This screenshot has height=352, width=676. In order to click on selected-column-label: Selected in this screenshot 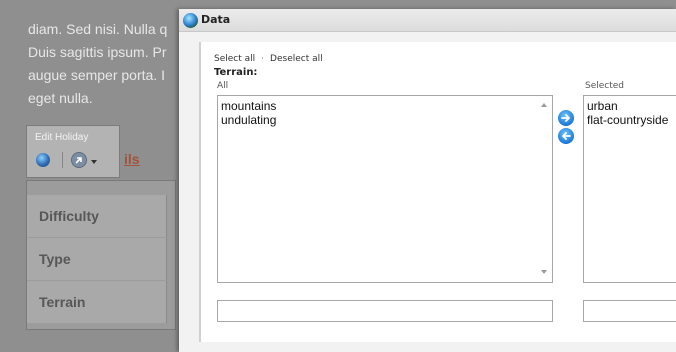, I will do `click(605, 86)`.